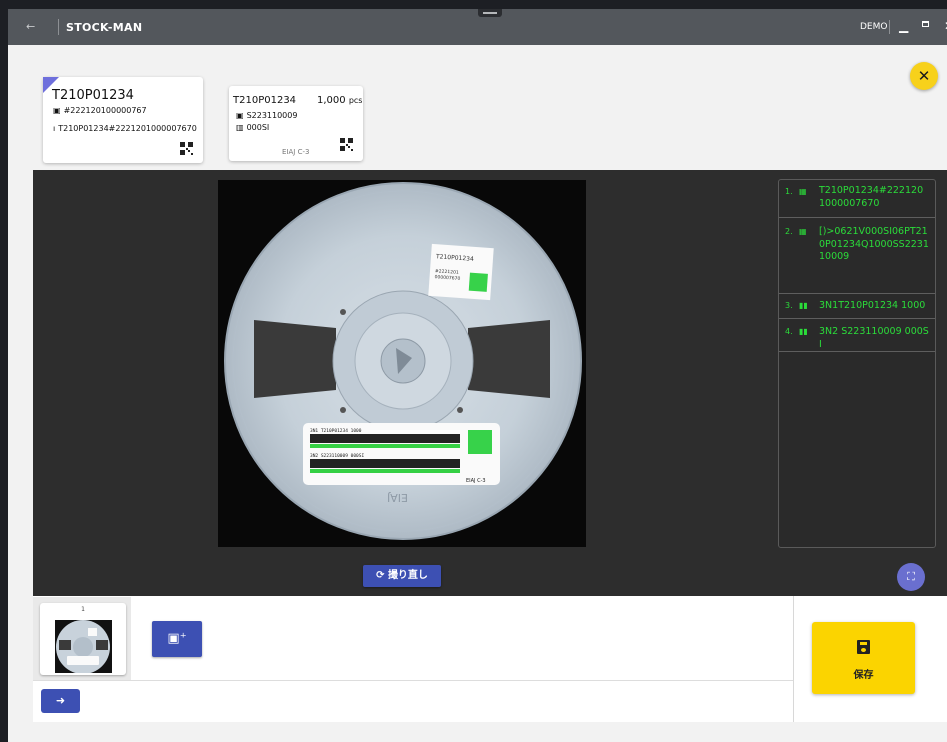 This screenshot has height=742, width=947. I want to click on drag-handle-icon, so click(490, 13).